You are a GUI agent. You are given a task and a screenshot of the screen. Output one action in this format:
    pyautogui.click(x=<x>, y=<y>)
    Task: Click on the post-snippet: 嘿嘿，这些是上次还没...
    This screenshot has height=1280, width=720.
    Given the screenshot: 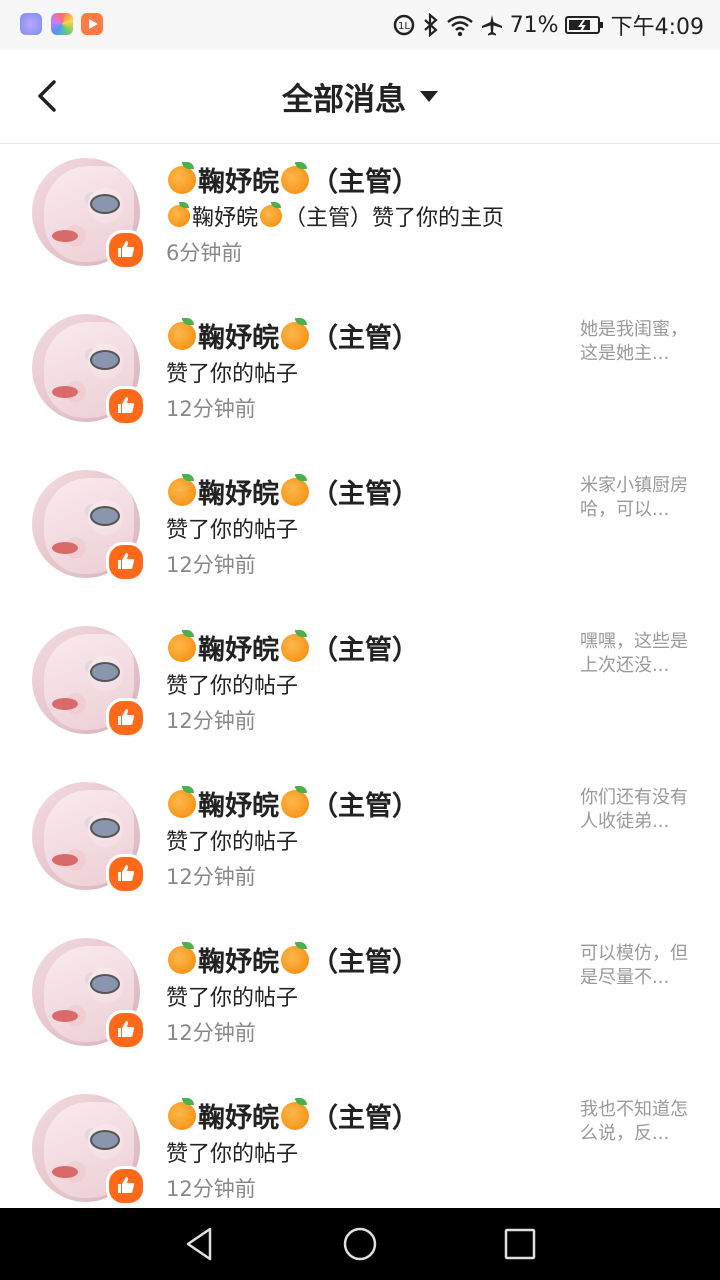 What is the action you would take?
    pyautogui.click(x=635, y=654)
    